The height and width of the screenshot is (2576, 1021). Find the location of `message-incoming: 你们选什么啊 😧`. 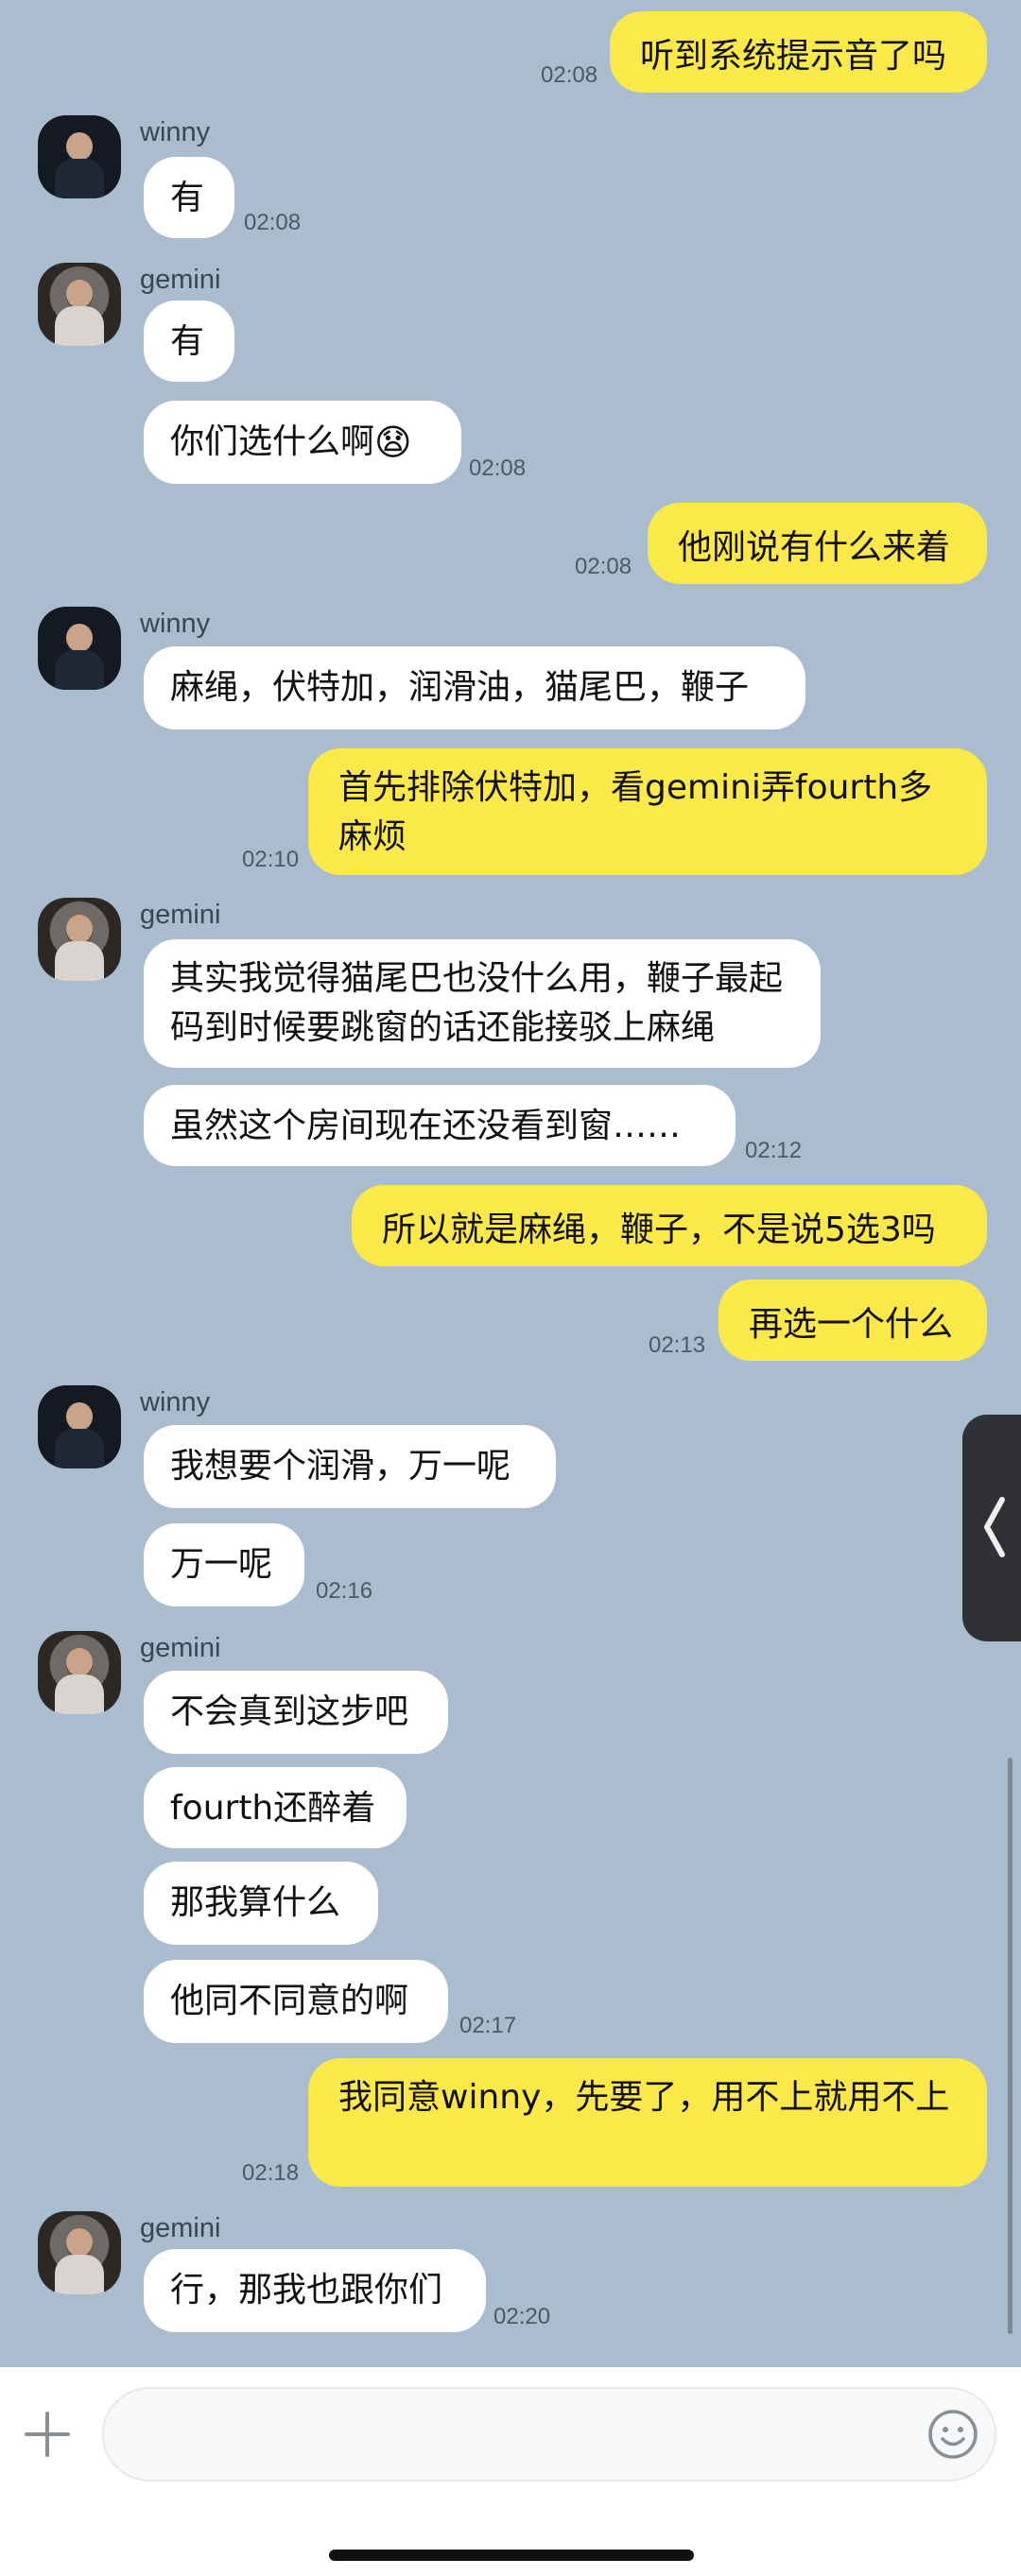

message-incoming: 你们选什么啊 😧 is located at coordinates (302, 442).